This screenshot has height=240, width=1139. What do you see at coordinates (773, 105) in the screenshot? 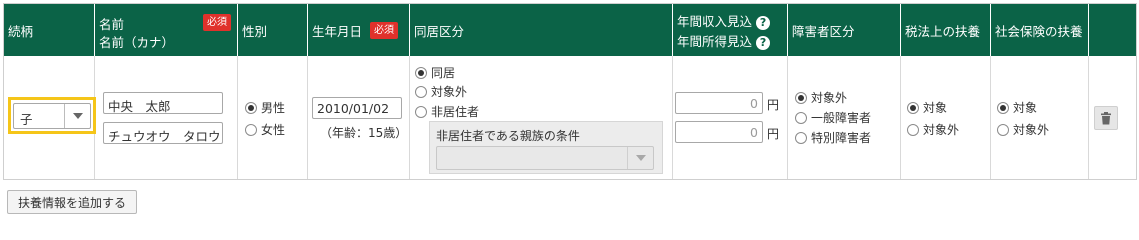
I see `income-unit: 円` at bounding box center [773, 105].